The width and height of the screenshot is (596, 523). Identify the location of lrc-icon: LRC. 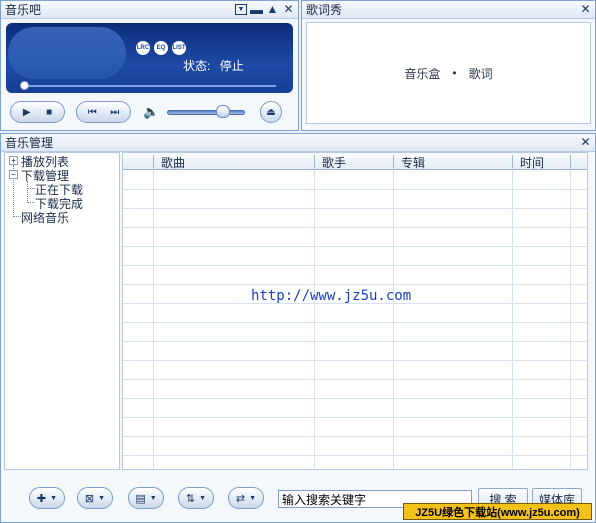
(143, 48).